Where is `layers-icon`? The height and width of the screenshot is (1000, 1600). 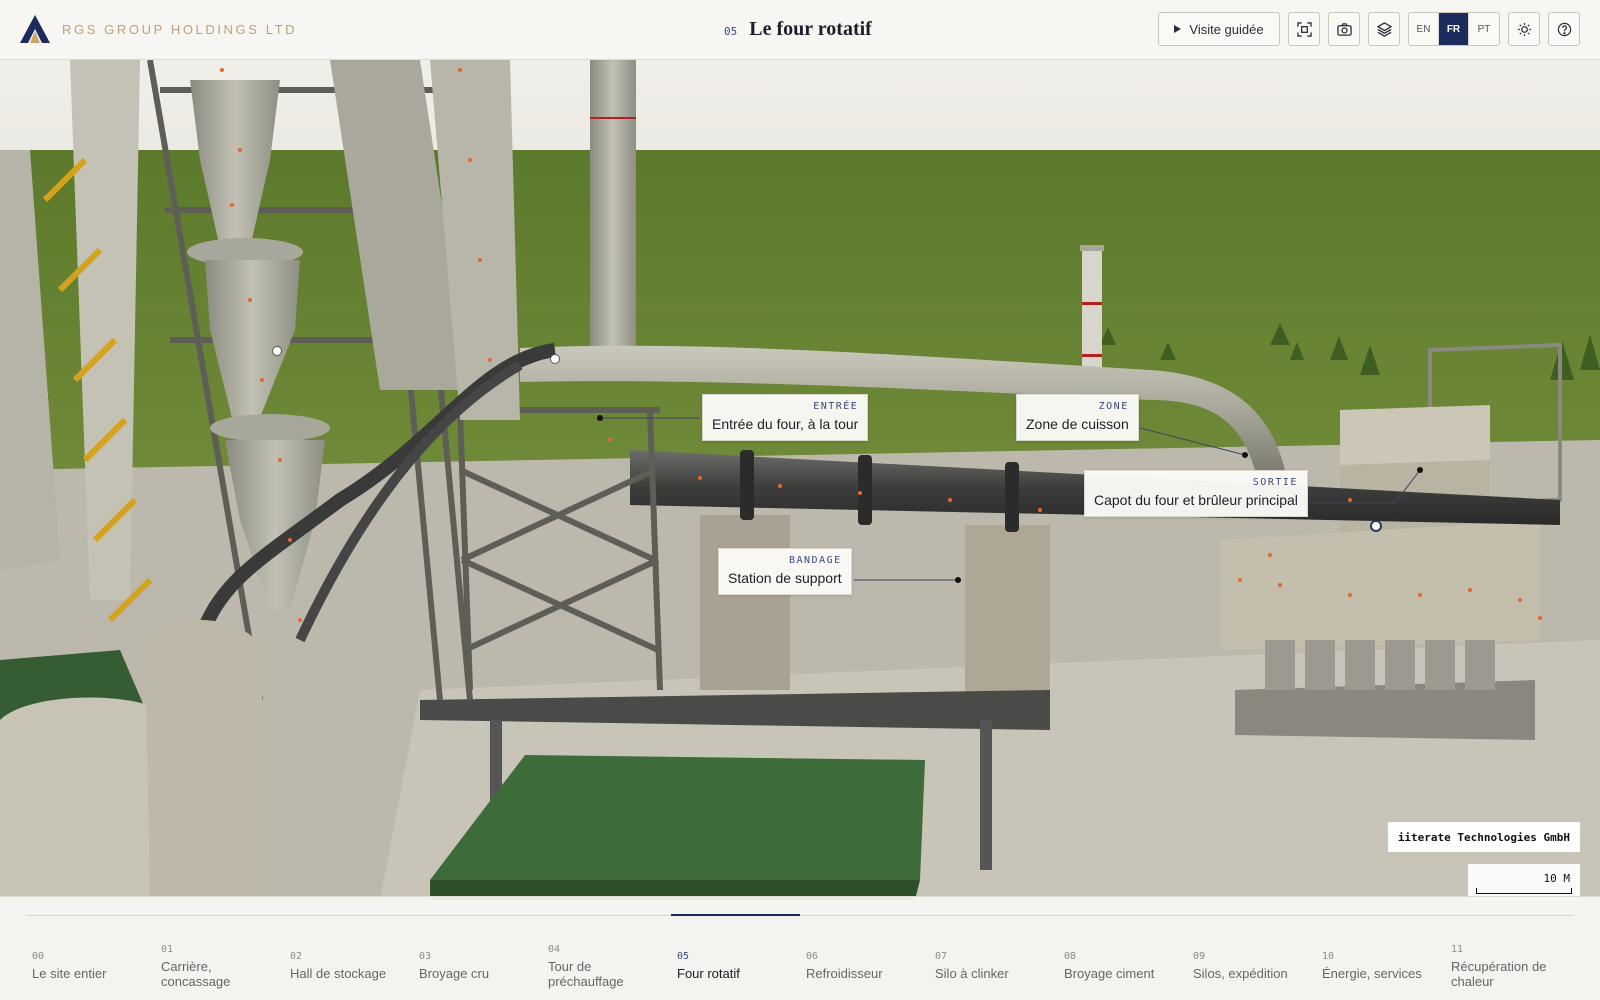 layers-icon is located at coordinates (1384, 29).